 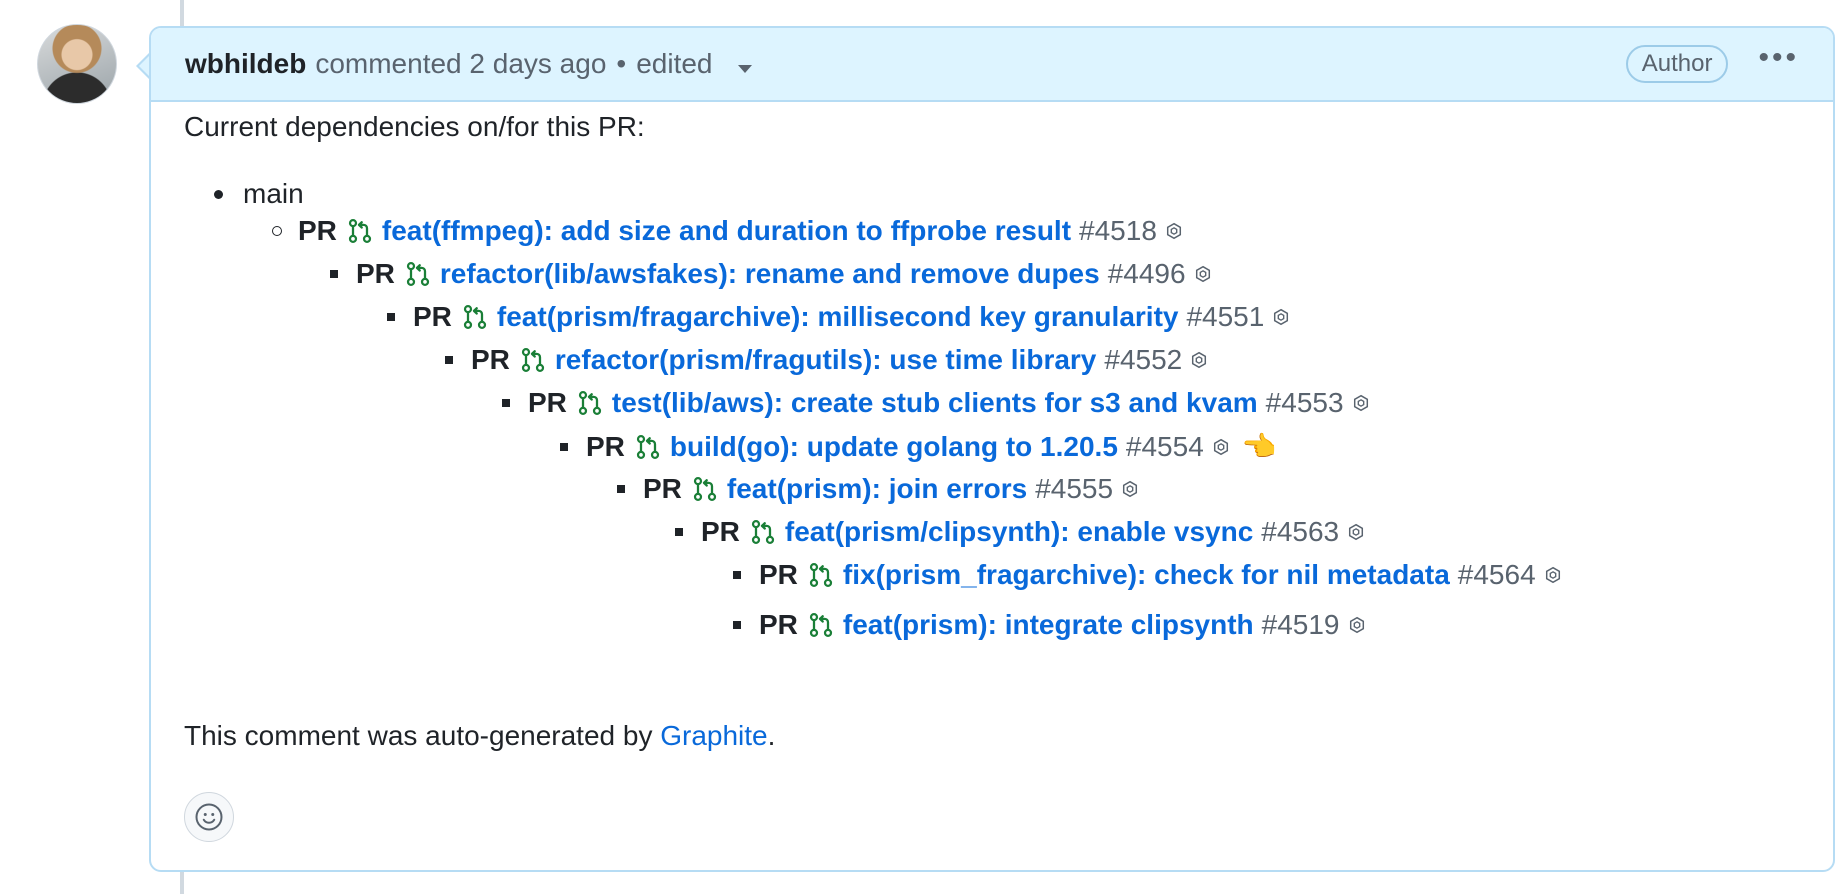 I want to click on smiley-icon, so click(x=209, y=817).